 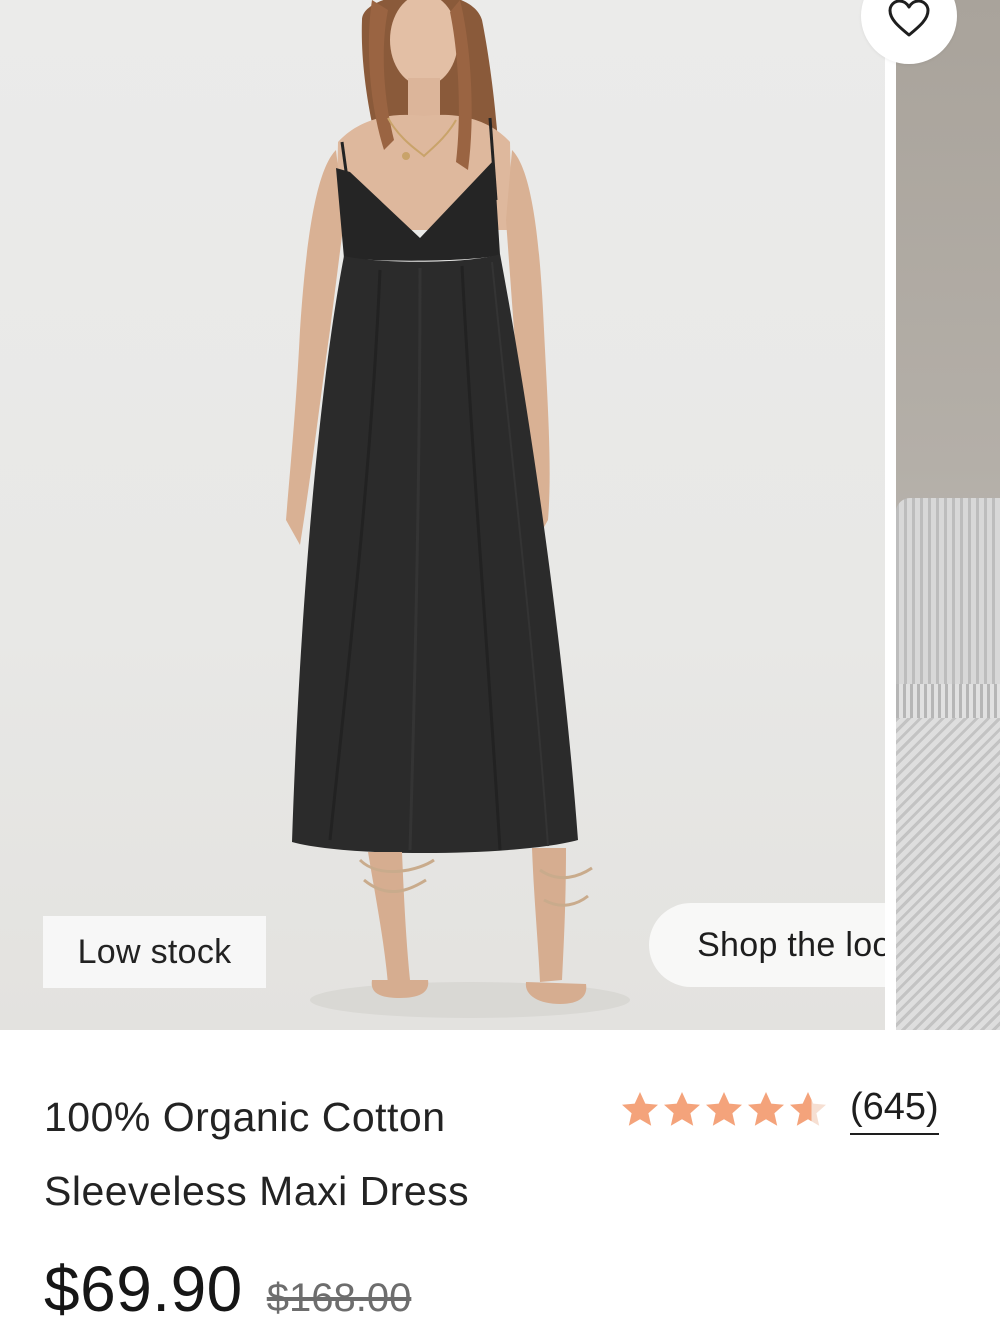 I want to click on heart-icon, so click(x=909, y=18).